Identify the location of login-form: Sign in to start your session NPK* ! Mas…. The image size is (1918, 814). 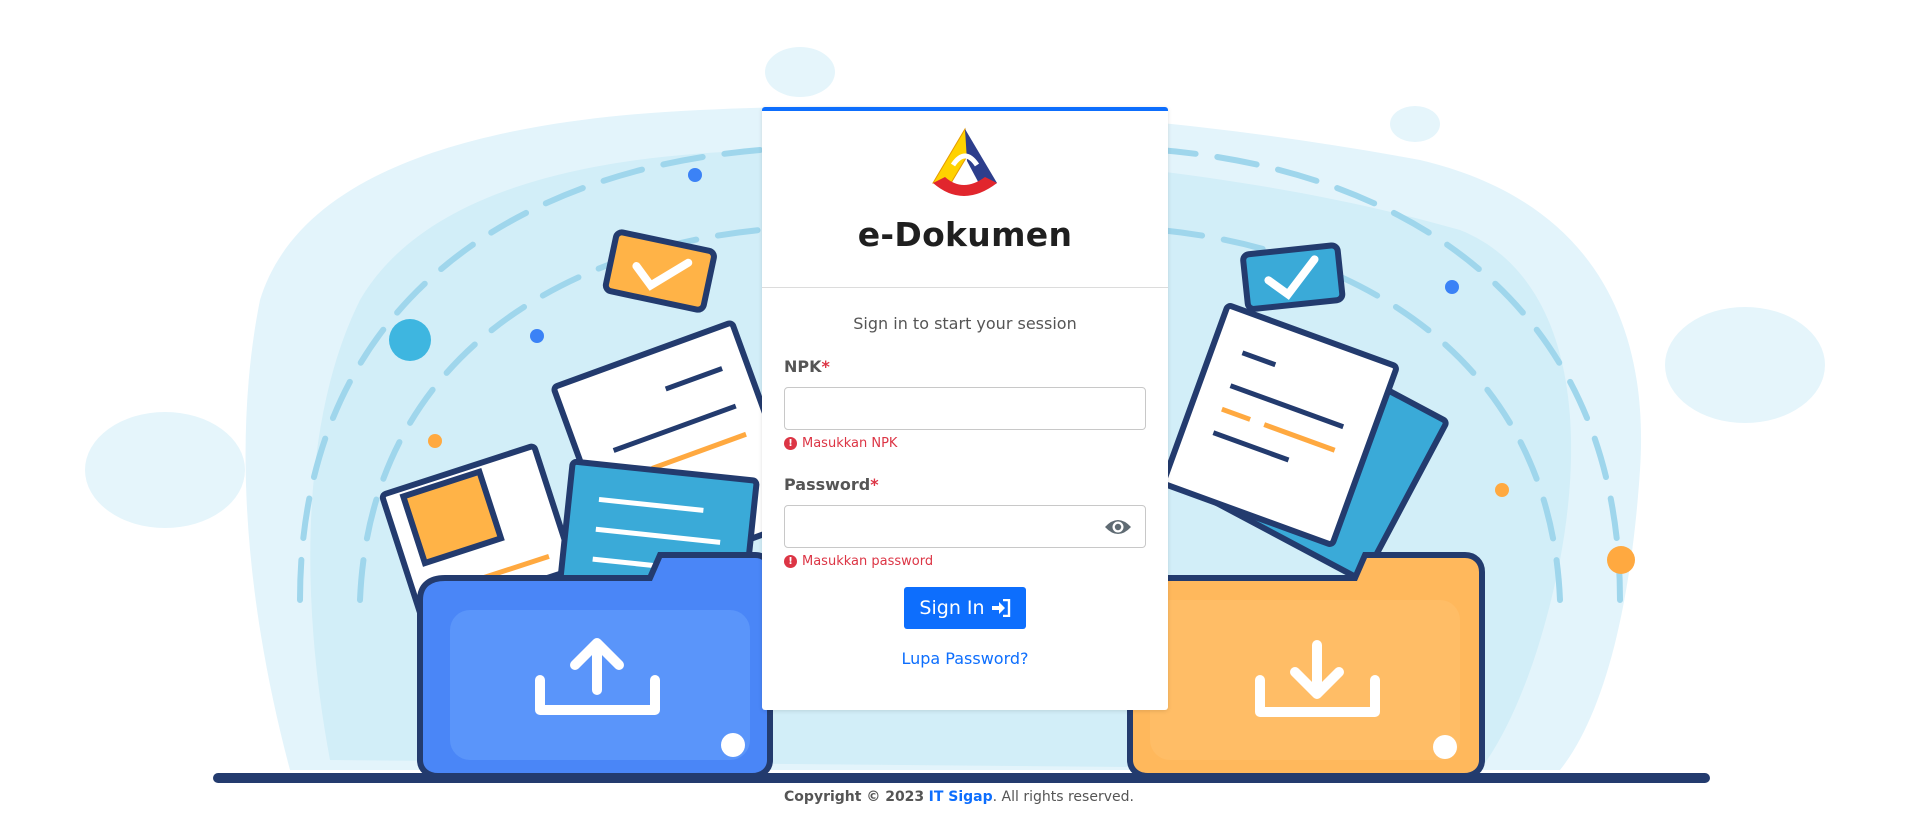
(965, 491).